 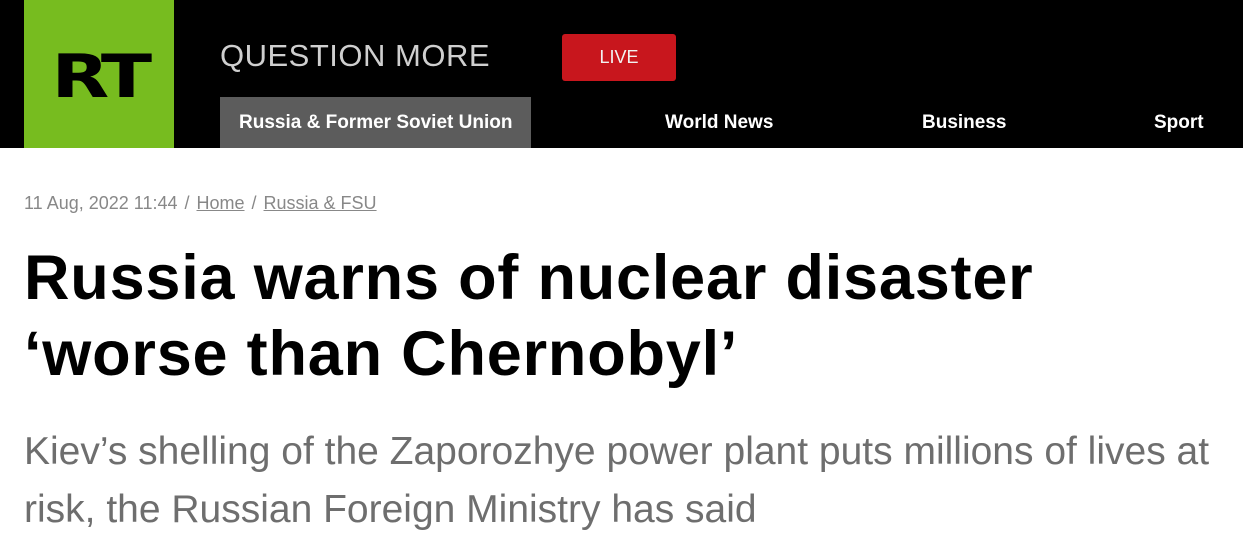 What do you see at coordinates (376, 122) in the screenshot?
I see `nav-item-russia-fsu: Russia & Former Soviet Union` at bounding box center [376, 122].